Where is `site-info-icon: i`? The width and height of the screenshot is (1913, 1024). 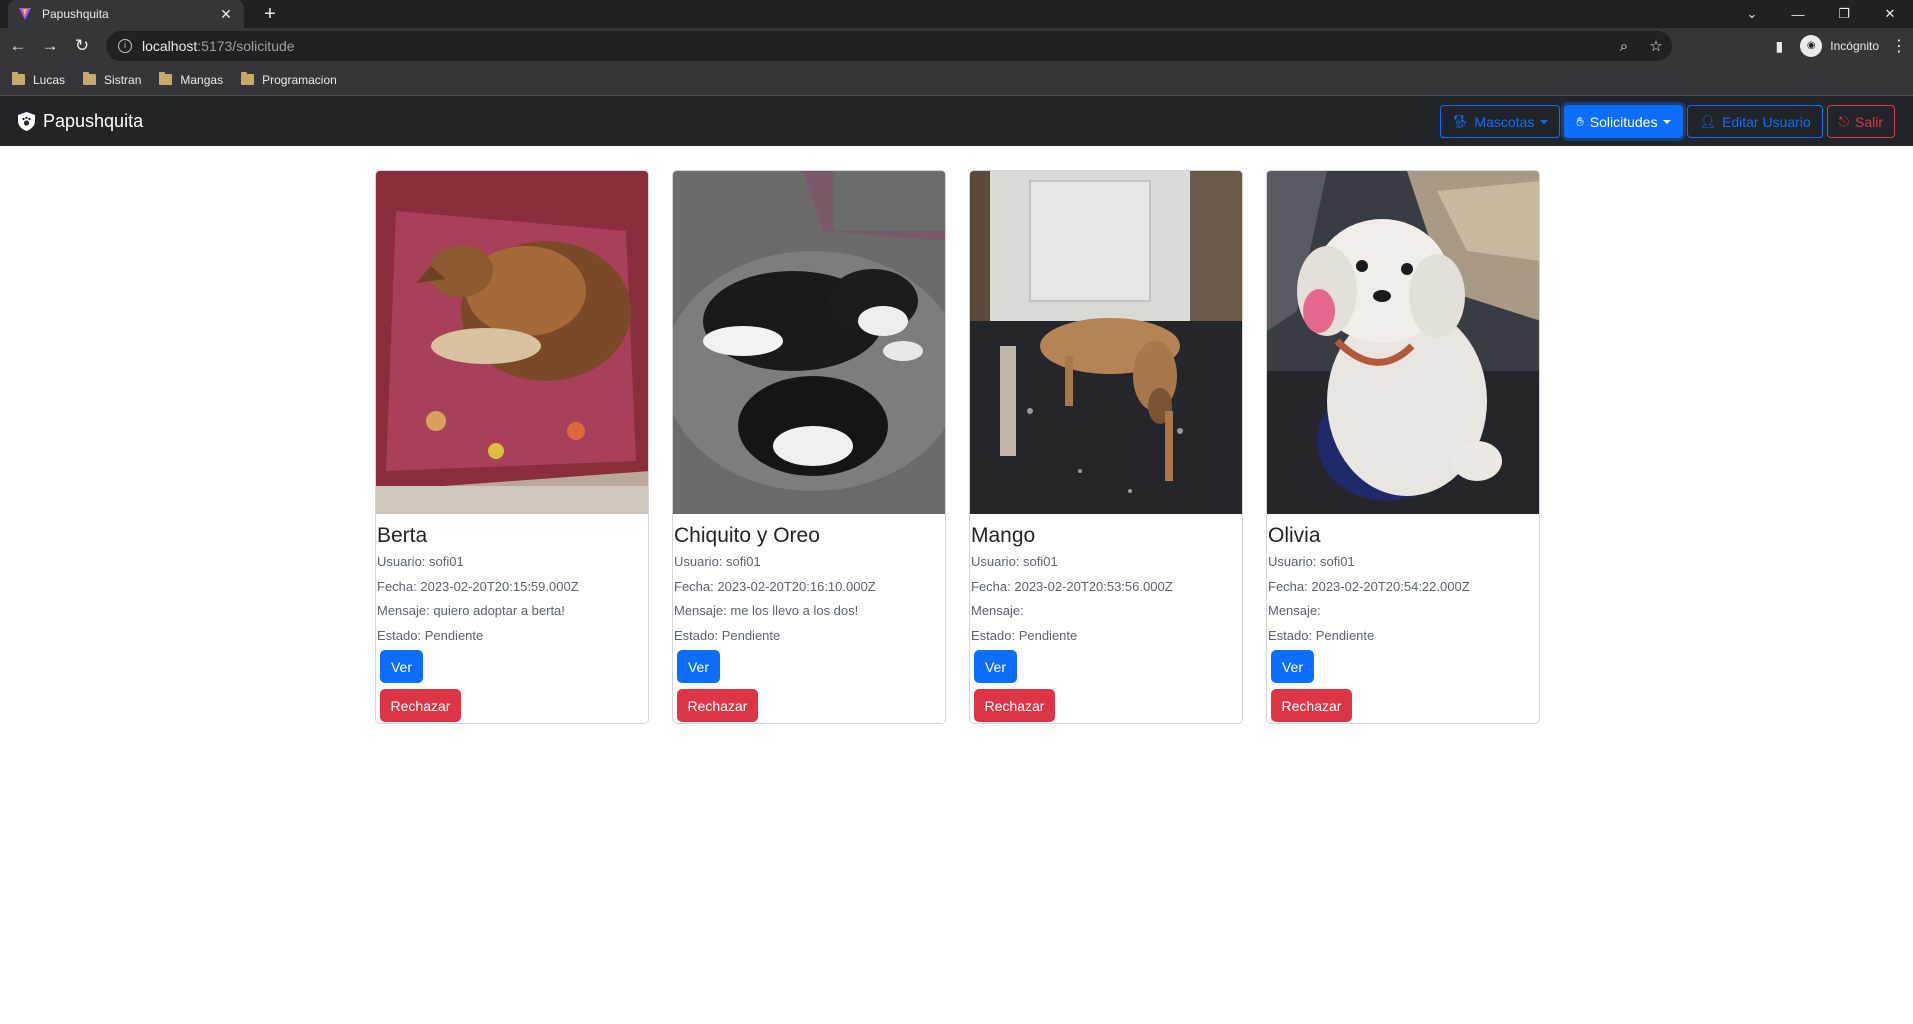 site-info-icon: i is located at coordinates (125, 46).